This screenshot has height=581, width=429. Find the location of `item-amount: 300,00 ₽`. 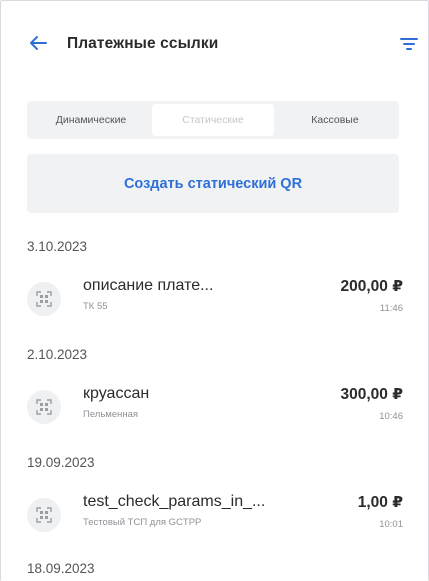

item-amount: 300,00 ₽ is located at coordinates (372, 394).